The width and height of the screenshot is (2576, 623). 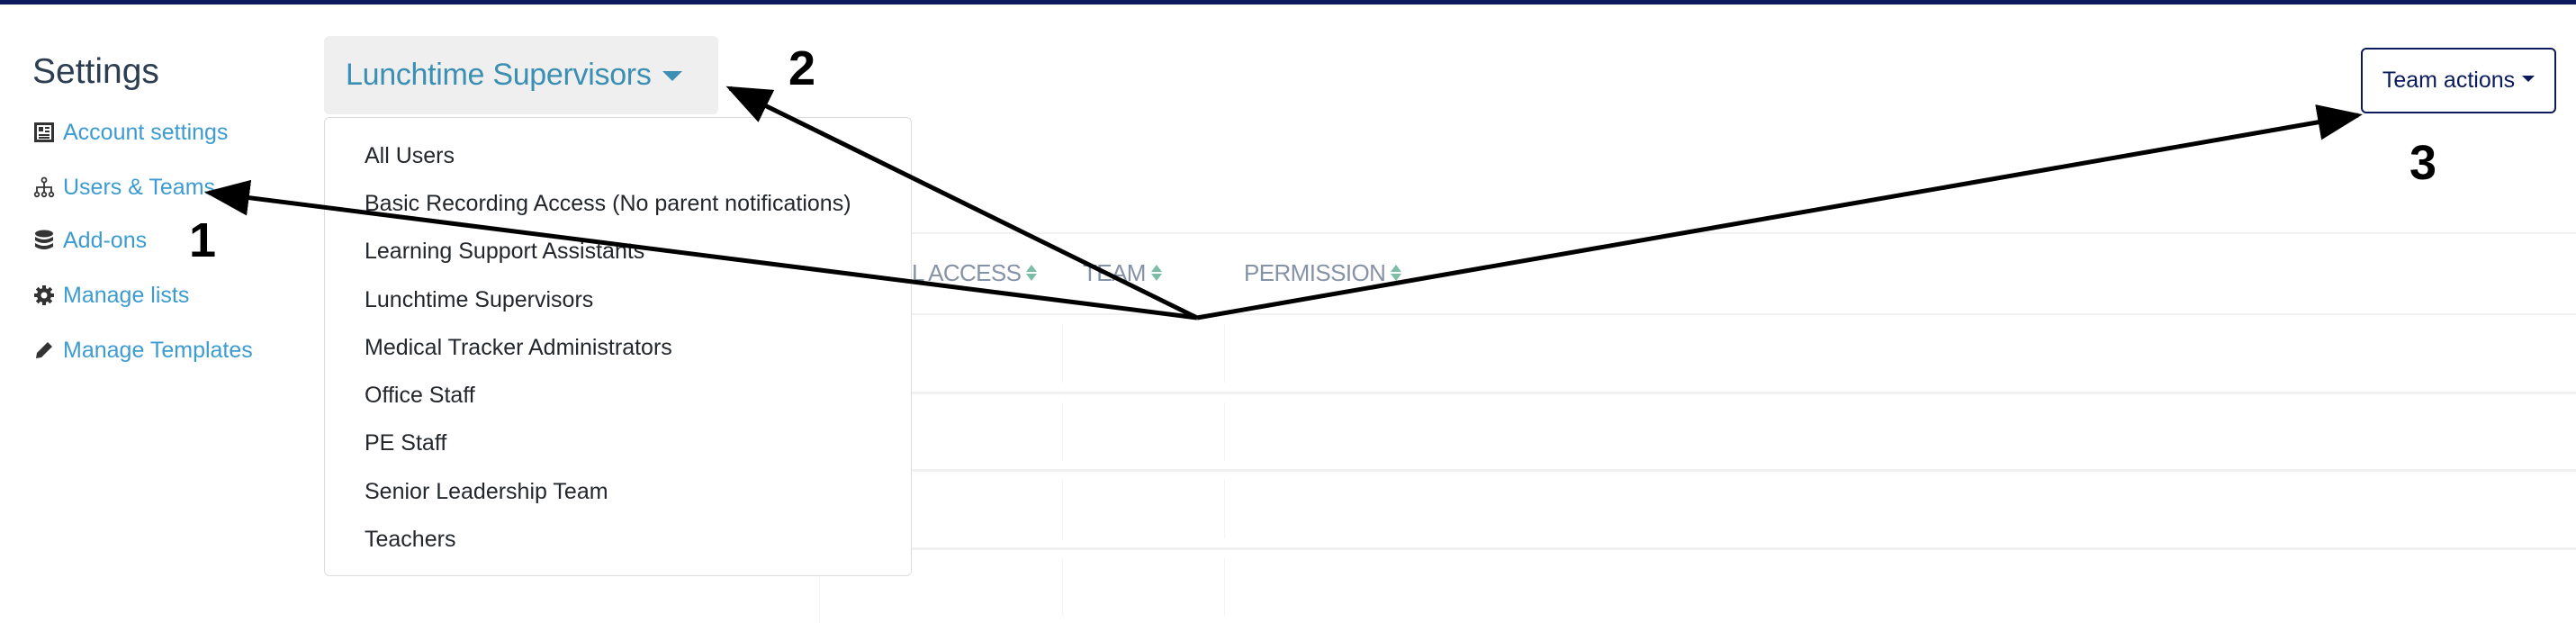 I want to click on sidebar-item-label: Add-ons, so click(x=105, y=240).